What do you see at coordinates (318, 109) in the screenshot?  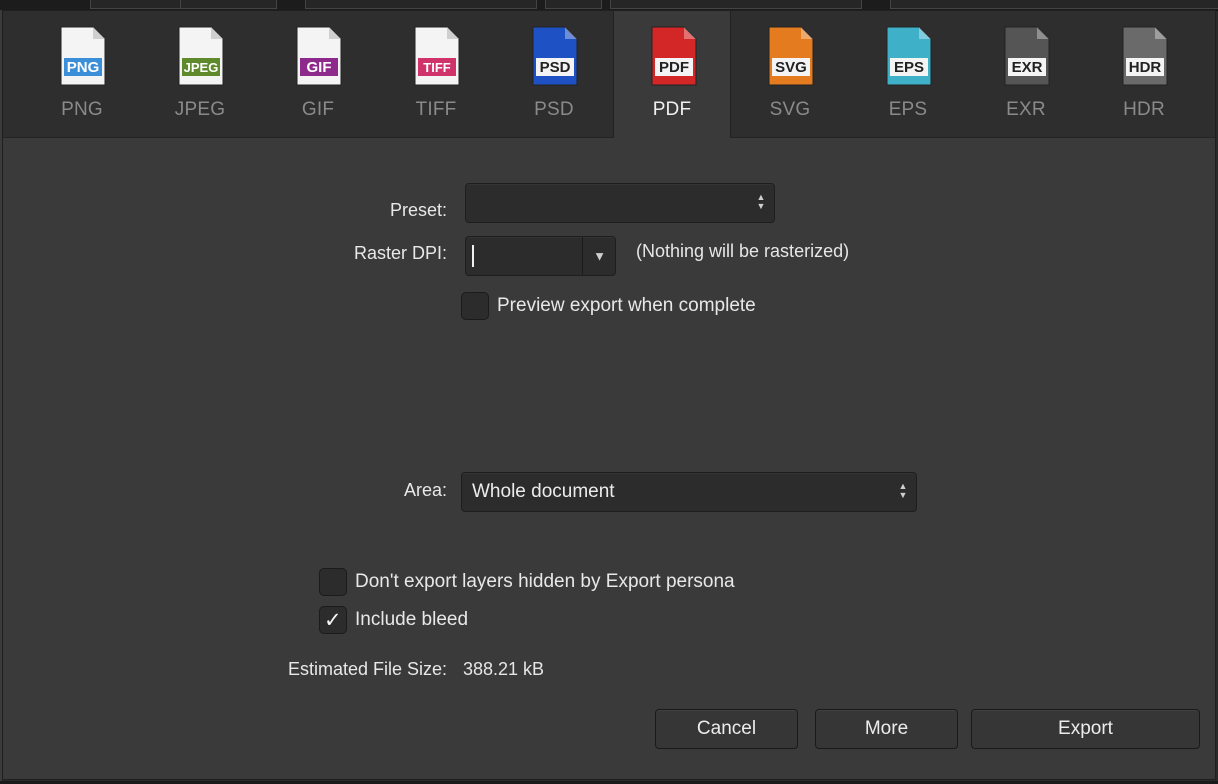 I see `format-tab-label: GIF` at bounding box center [318, 109].